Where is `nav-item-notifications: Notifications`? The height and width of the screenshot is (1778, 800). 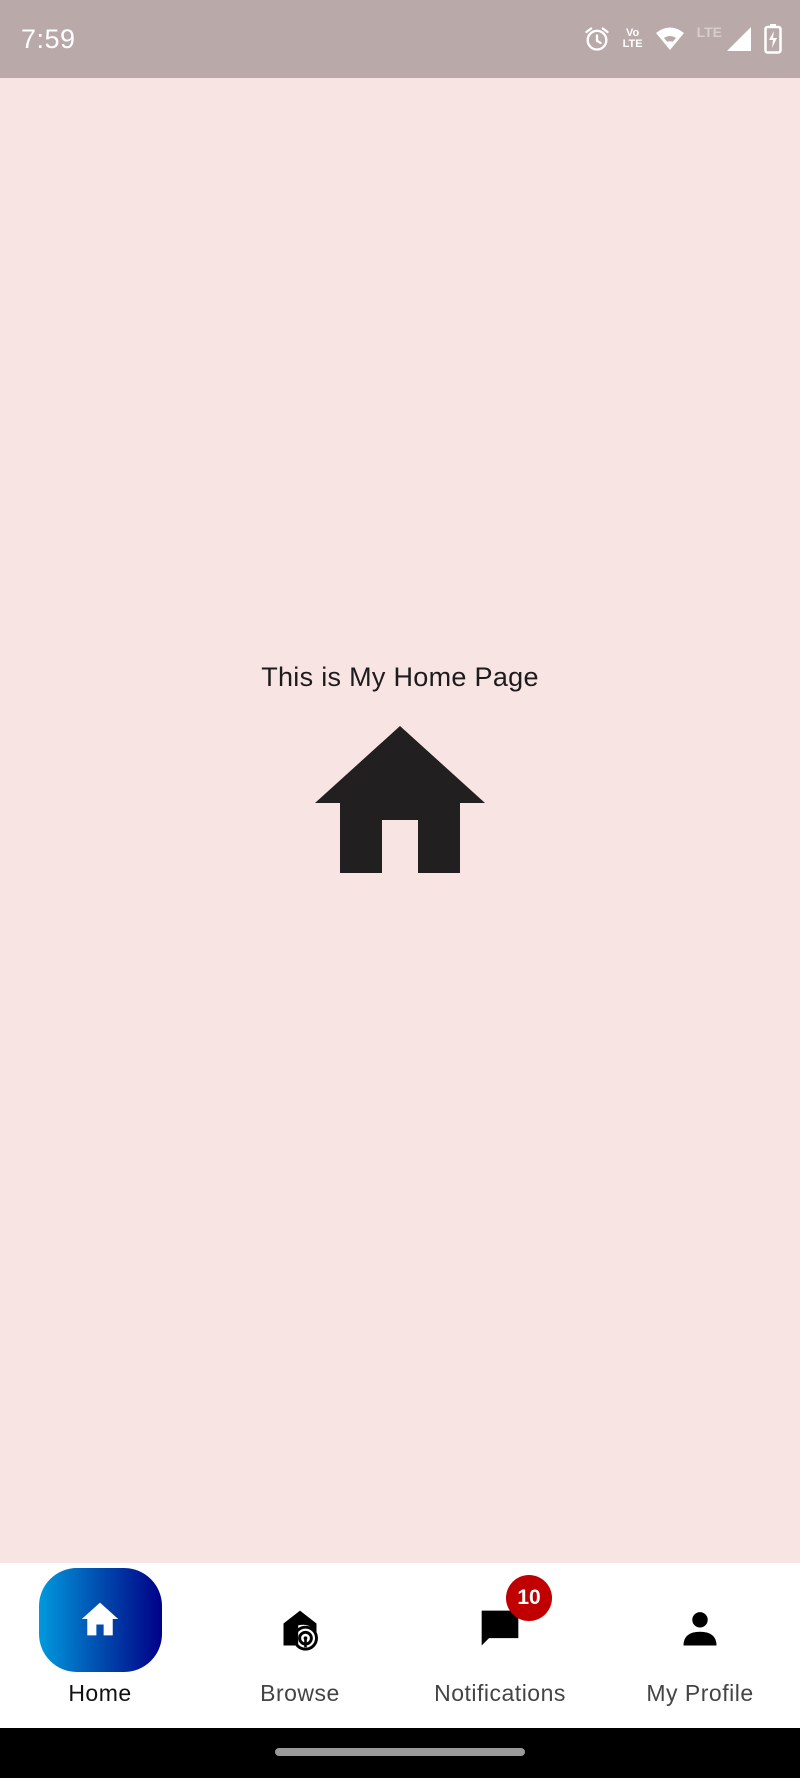
nav-item-notifications: Notifications is located at coordinates (500, 1645).